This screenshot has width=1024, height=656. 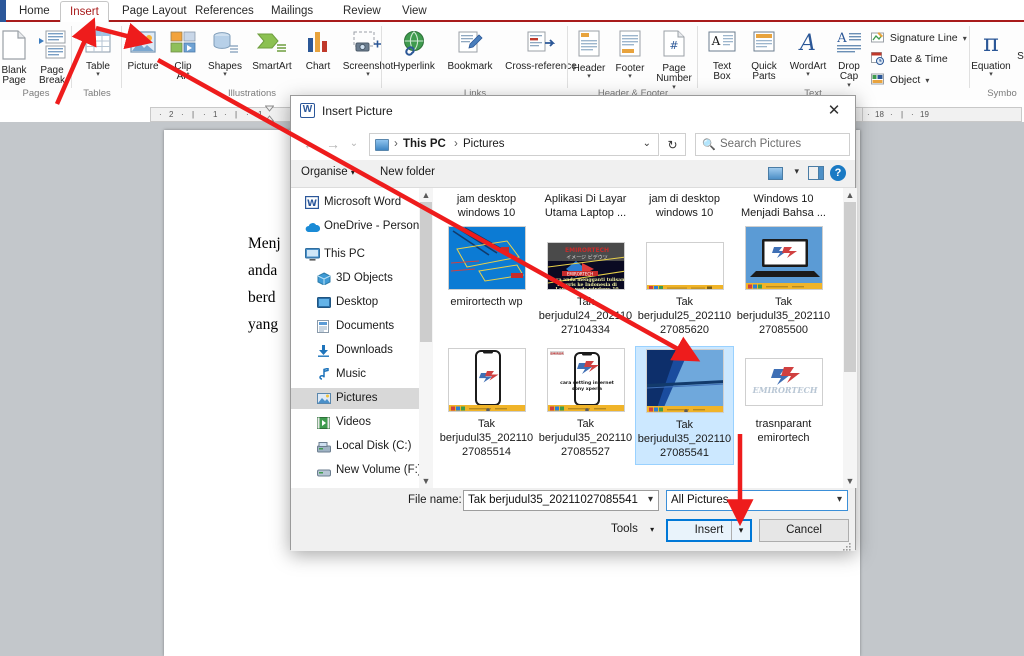 I want to click on shapes-button: Shapes ▾, so click(x=225, y=54).